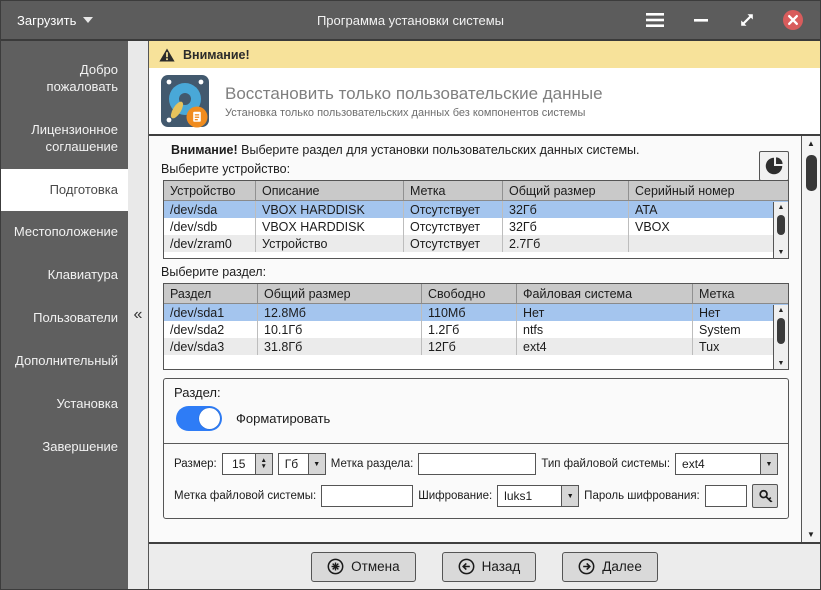 The image size is (821, 590). What do you see at coordinates (197, 392) in the screenshot?
I see `partition-group-label: Раздел:` at bounding box center [197, 392].